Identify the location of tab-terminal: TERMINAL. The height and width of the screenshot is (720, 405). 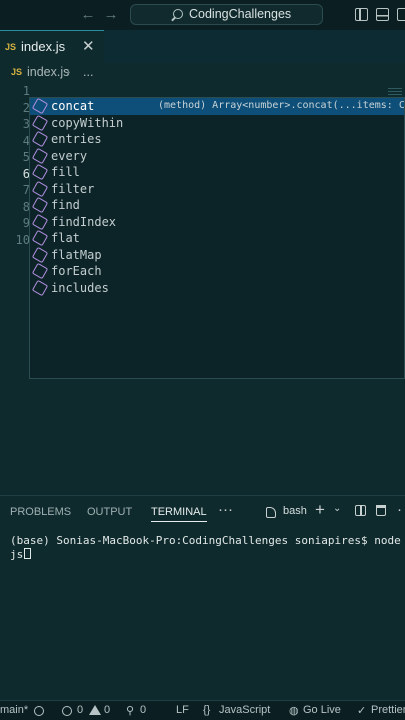
(179, 514).